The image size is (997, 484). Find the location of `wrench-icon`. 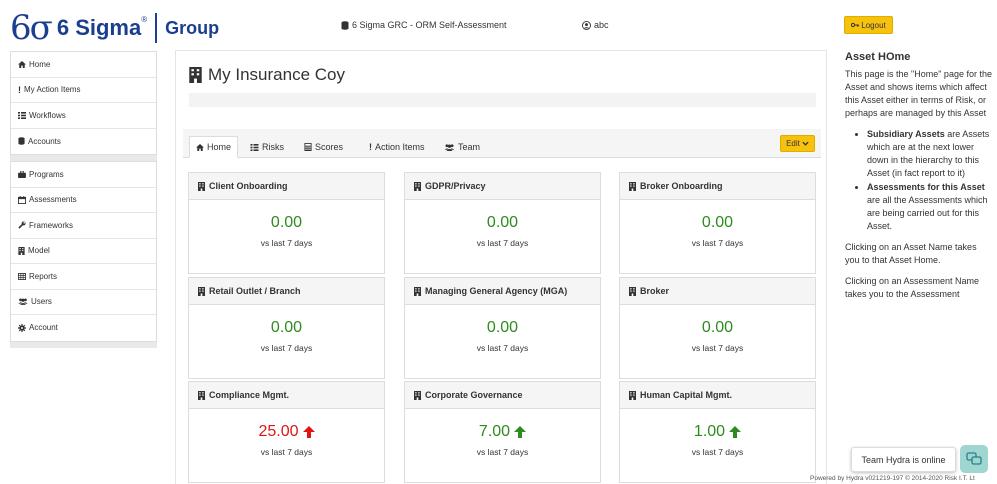

wrench-icon is located at coordinates (22, 225).